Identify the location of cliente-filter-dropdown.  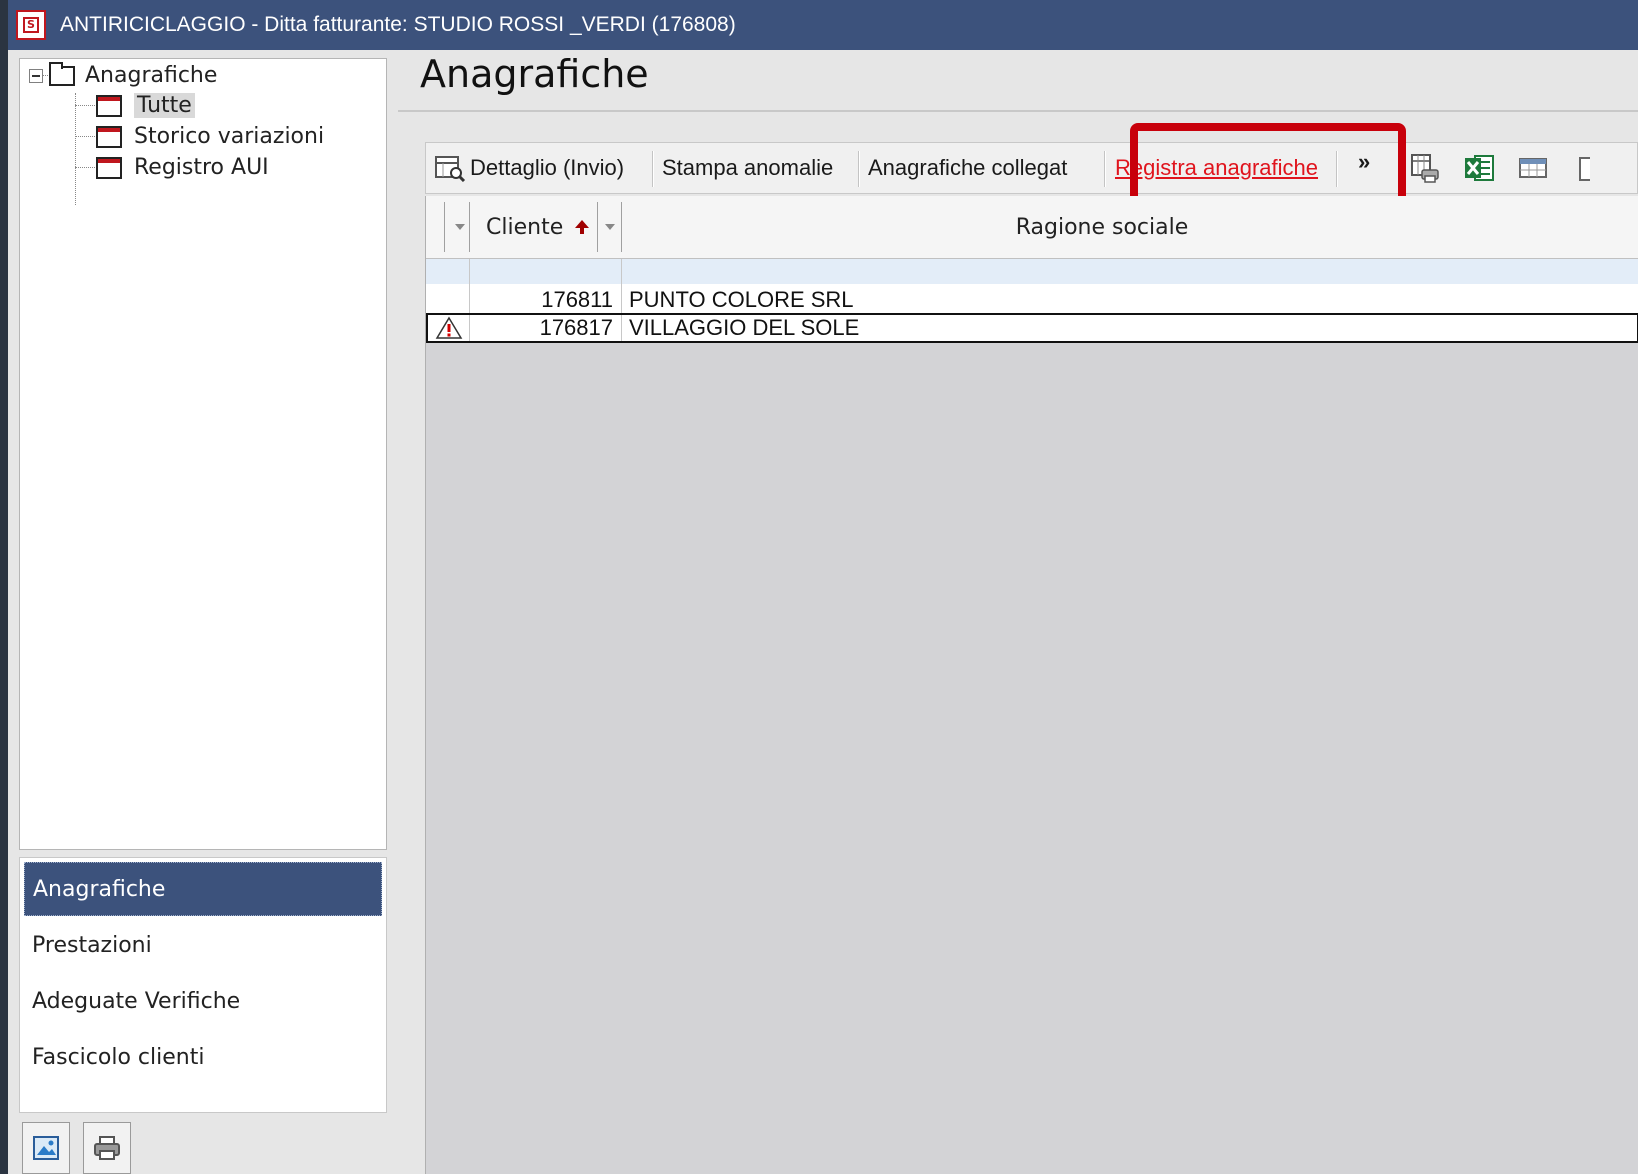
(610, 227).